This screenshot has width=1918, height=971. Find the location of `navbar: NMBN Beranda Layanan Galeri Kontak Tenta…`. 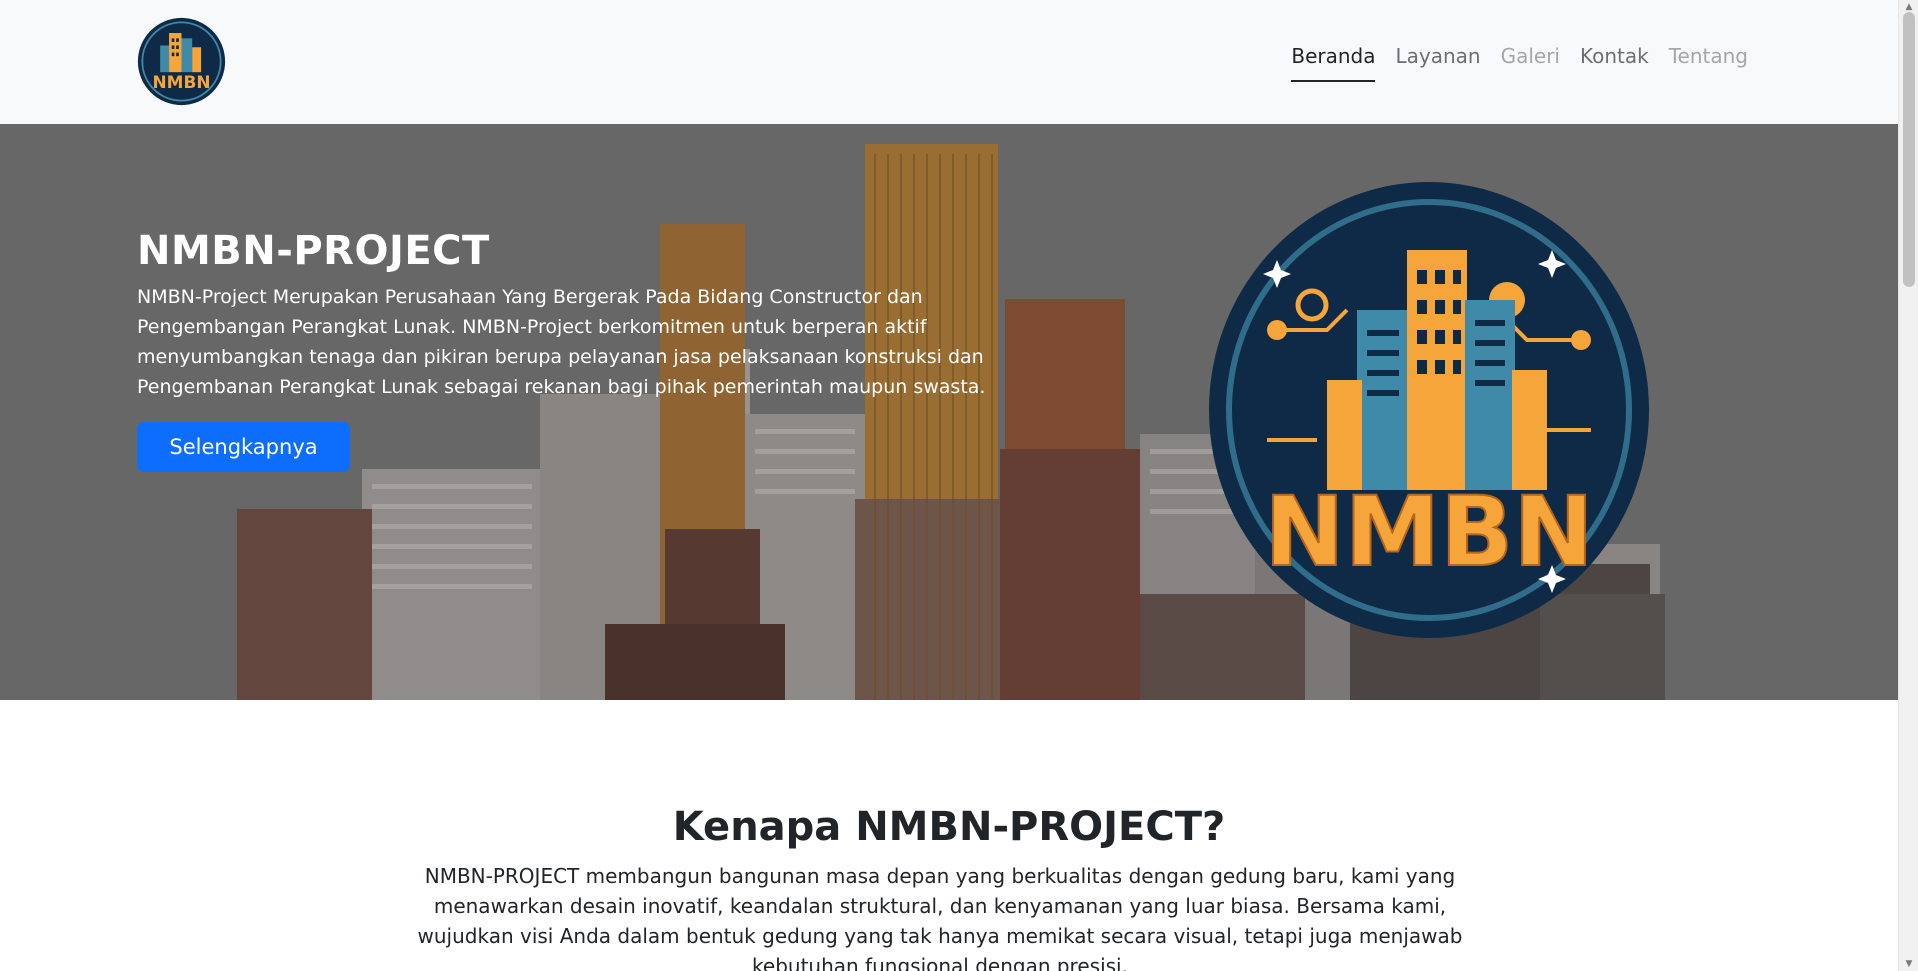

navbar: NMBN Beranda Layanan Galeri Kontak Tenta… is located at coordinates (949, 62).